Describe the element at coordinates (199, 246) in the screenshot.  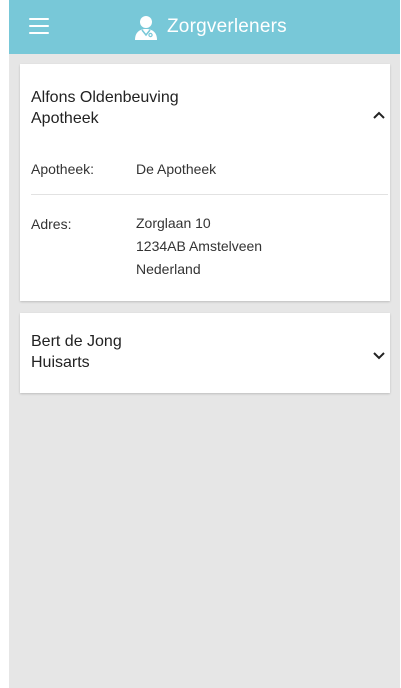
I see `address-line-2: 1234AB Amstelveen` at that location.